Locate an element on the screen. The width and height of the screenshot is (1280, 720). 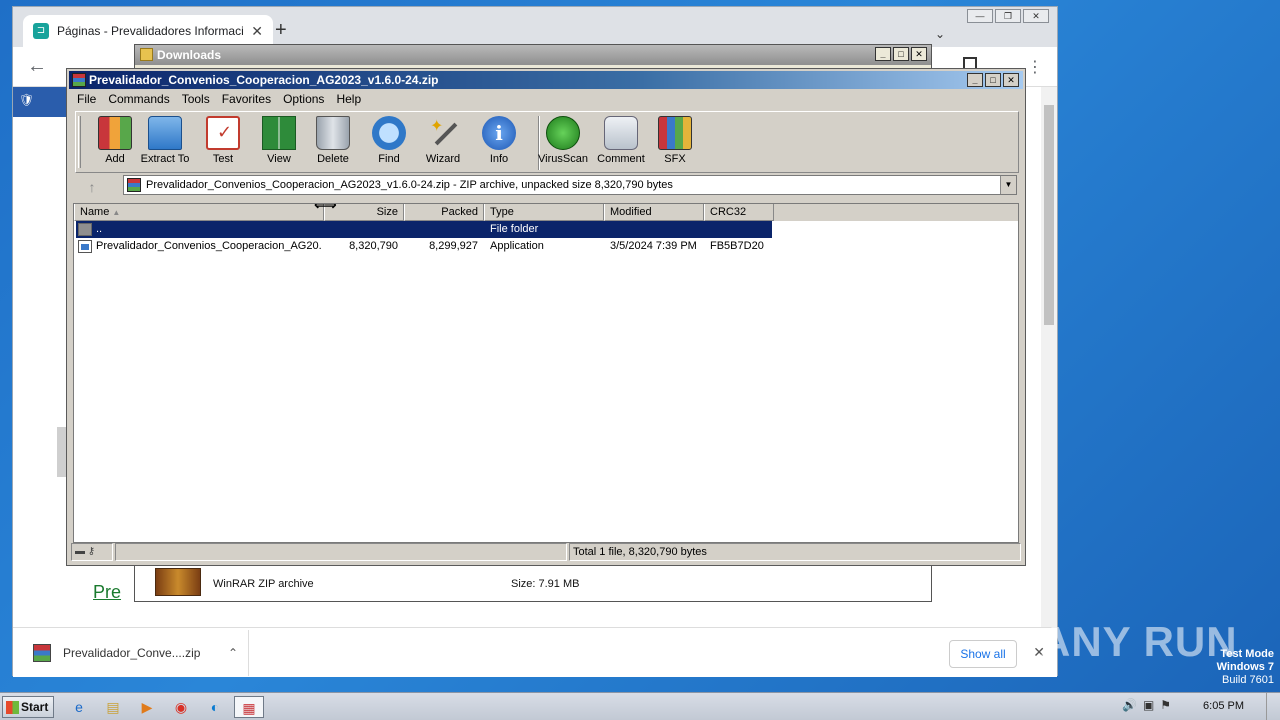
show-all-button: Show all is located at coordinates (983, 654).